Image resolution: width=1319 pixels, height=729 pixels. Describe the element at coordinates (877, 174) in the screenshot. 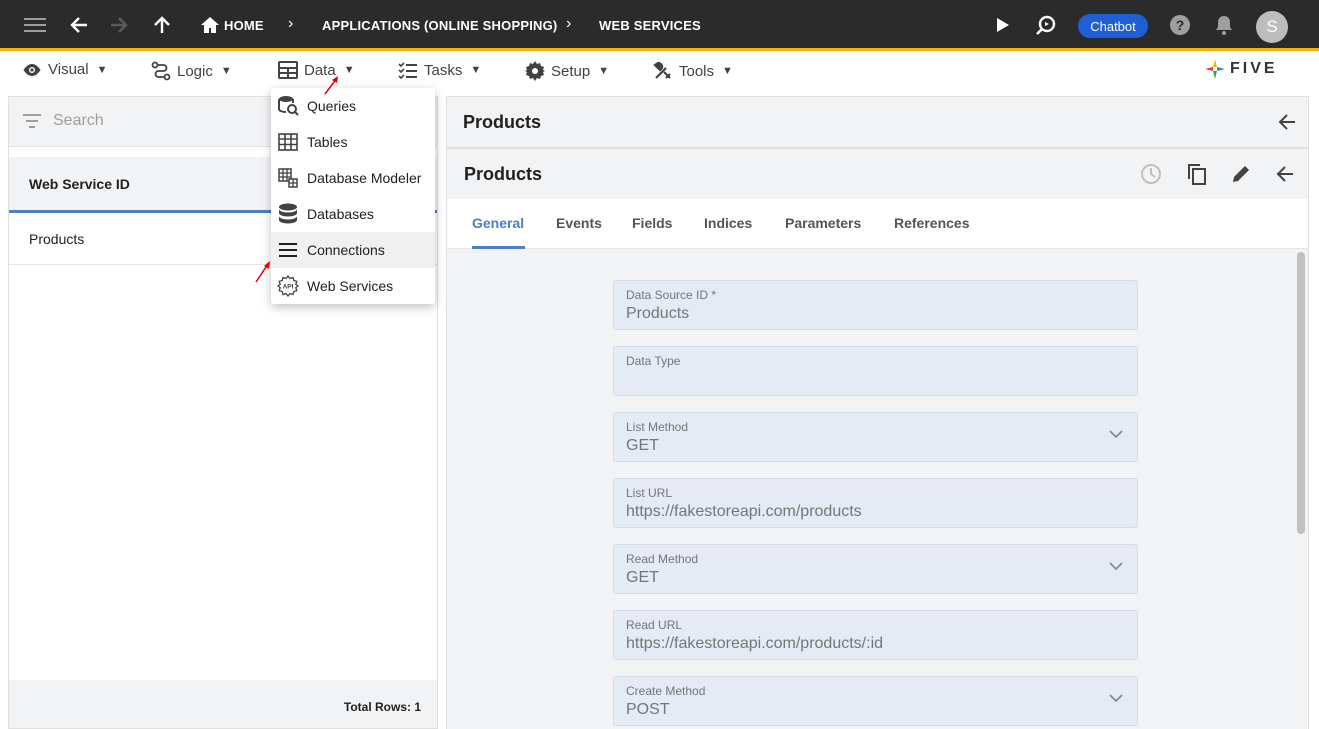

I see `record-header: Products` at that location.